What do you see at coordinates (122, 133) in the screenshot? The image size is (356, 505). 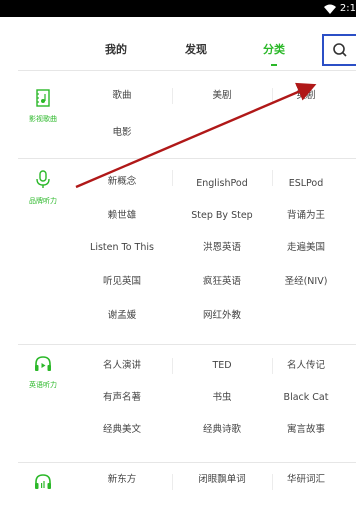 I see `item-movies: 电影` at bounding box center [122, 133].